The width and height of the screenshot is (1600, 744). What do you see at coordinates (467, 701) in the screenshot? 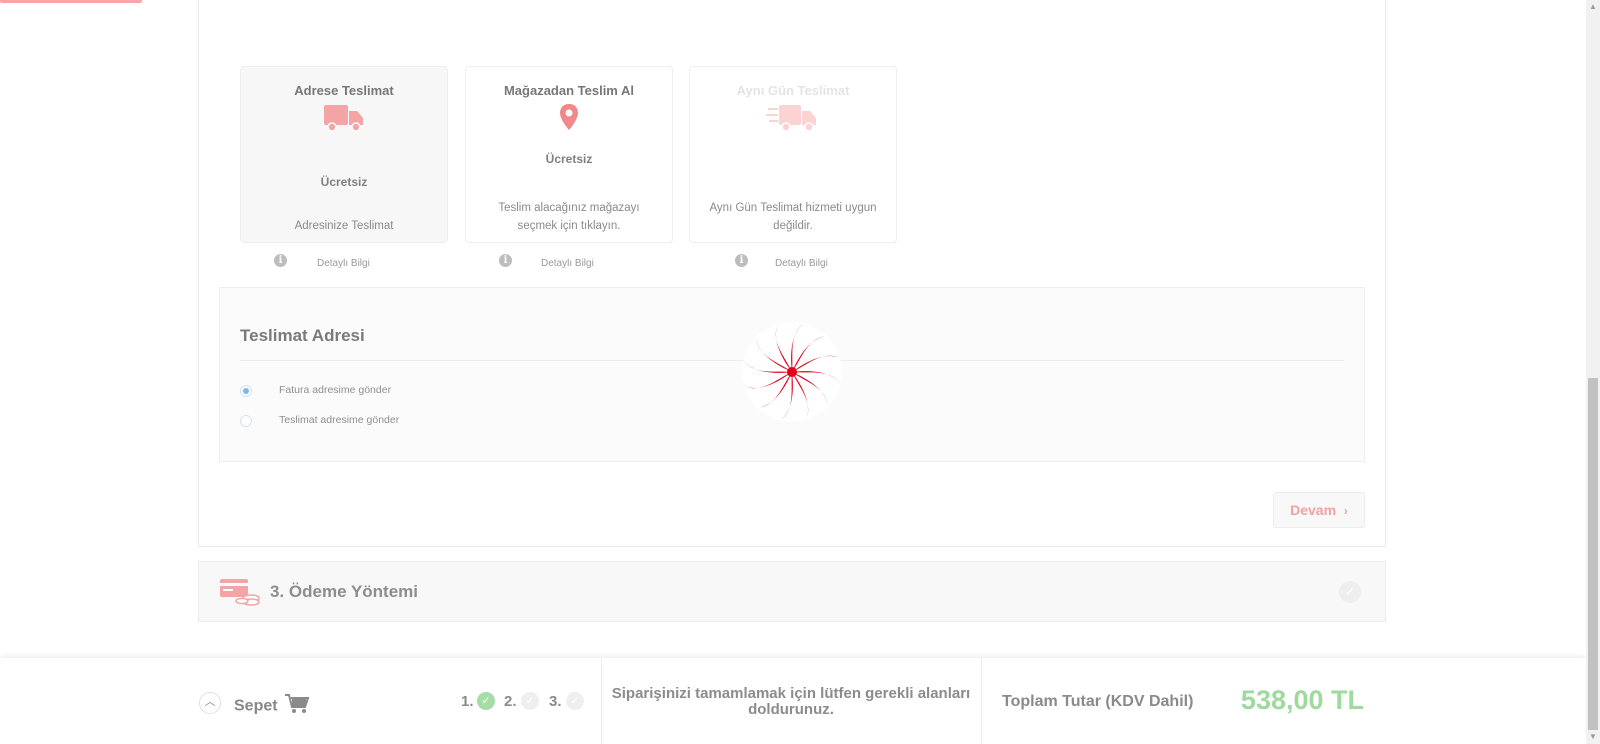
I see `step-1: 1.` at bounding box center [467, 701].